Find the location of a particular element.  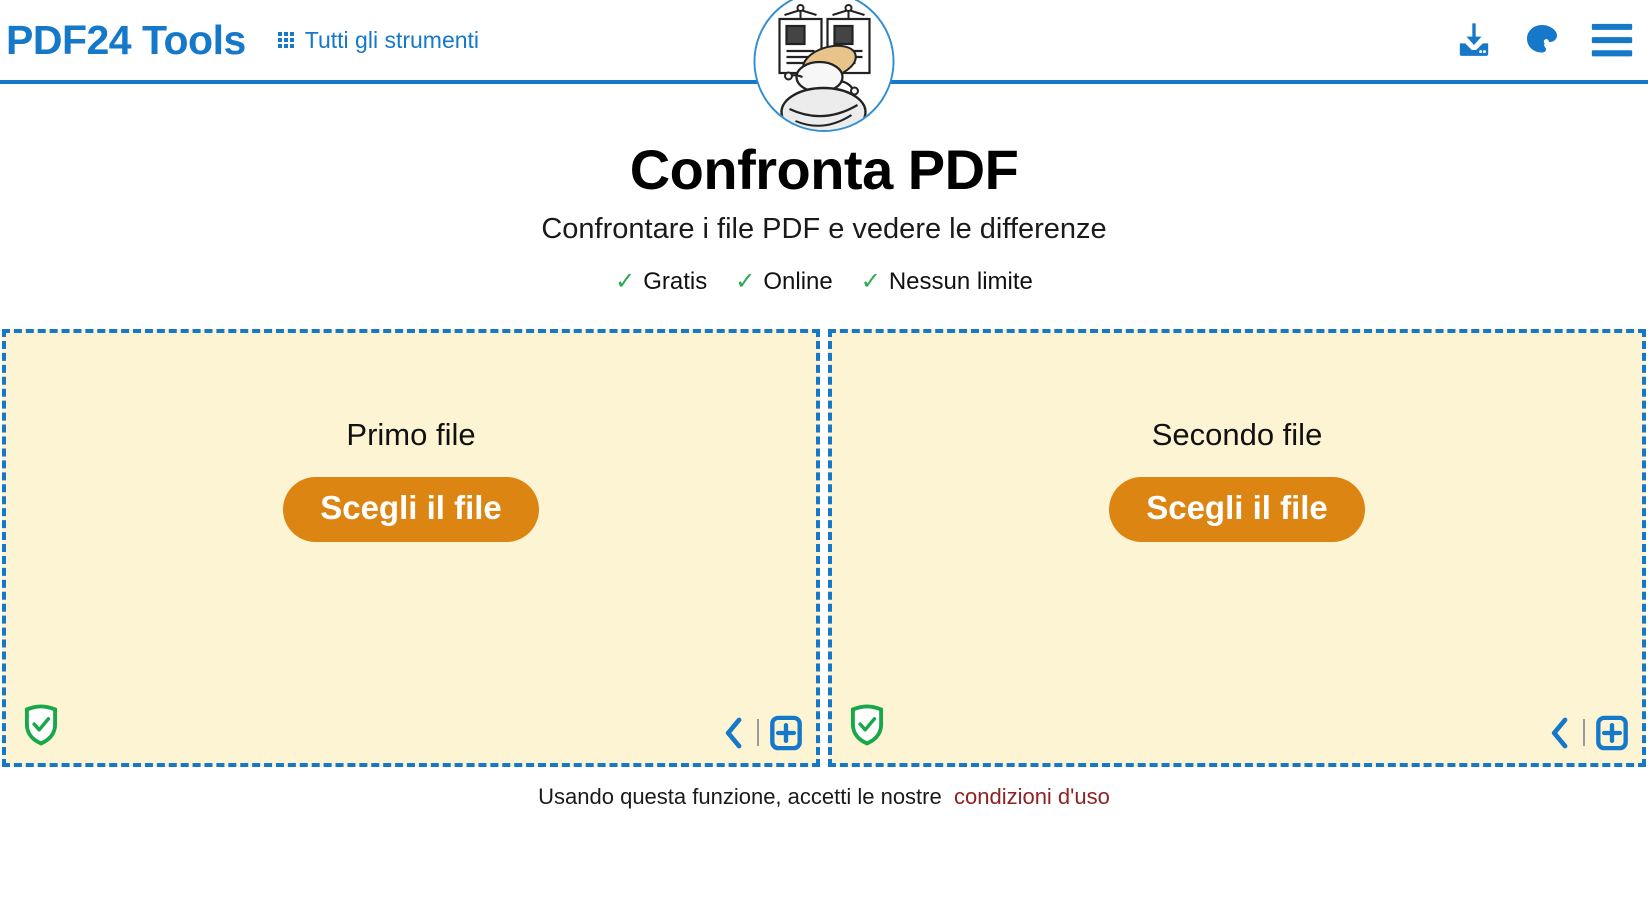

hamburger-menu-icon is located at coordinates (1612, 40).